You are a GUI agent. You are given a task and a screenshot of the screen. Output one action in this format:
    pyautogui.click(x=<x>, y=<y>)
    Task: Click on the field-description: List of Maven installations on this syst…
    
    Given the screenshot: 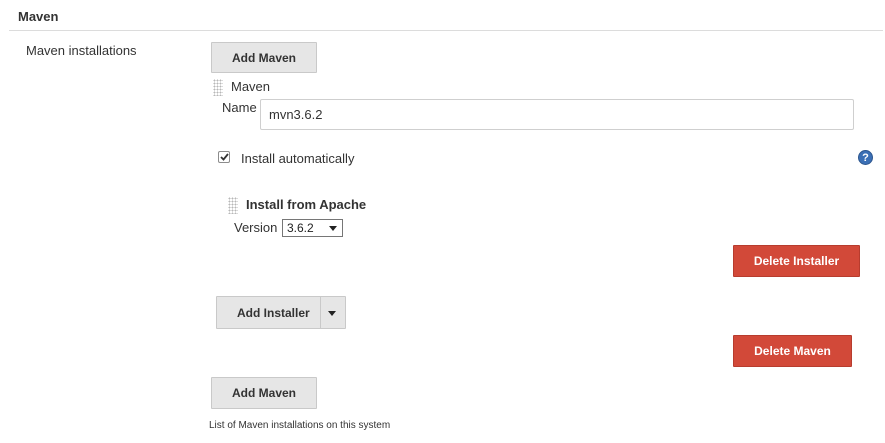 What is the action you would take?
    pyautogui.click(x=300, y=425)
    